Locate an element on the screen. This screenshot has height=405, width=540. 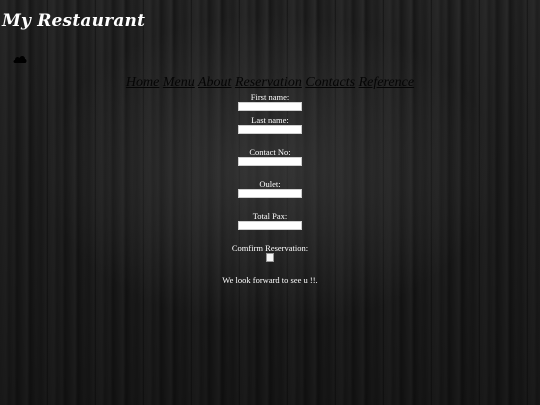
cloud-icon is located at coordinates (20, 59).